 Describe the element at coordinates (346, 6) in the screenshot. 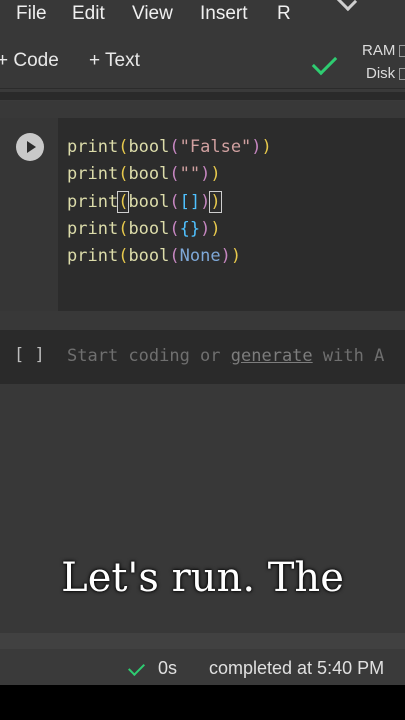

I see `chevron-icon` at that location.